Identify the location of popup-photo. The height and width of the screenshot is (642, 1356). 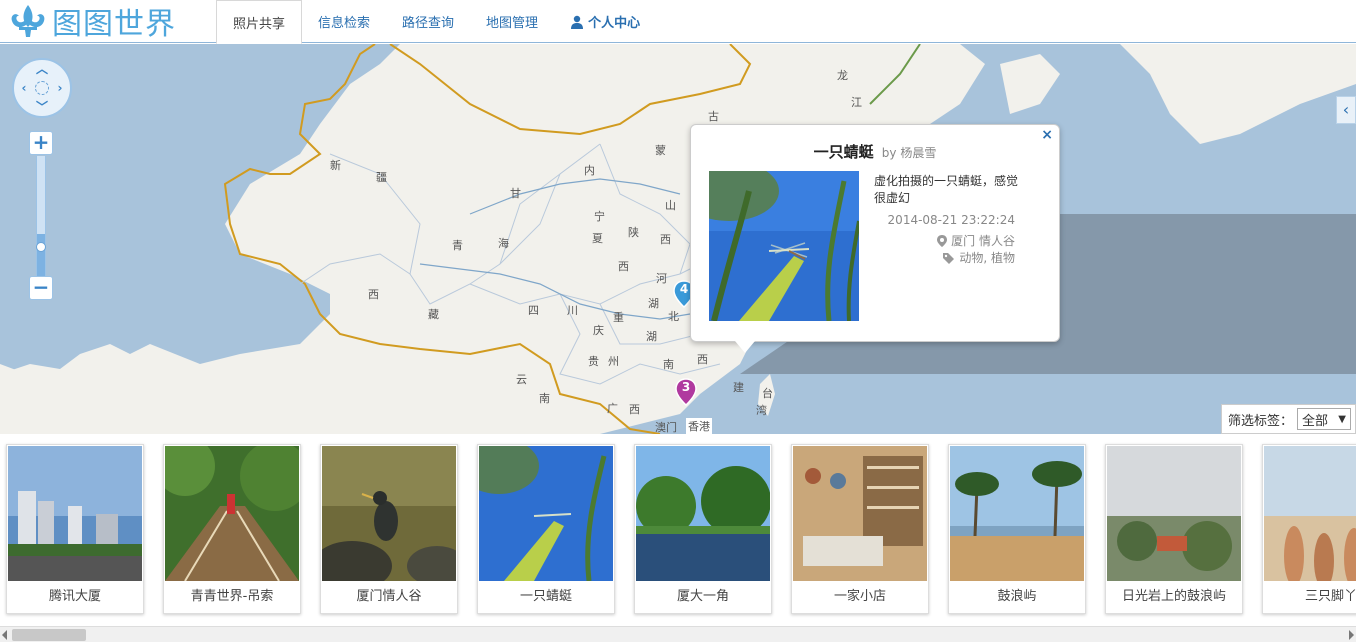
(784, 246).